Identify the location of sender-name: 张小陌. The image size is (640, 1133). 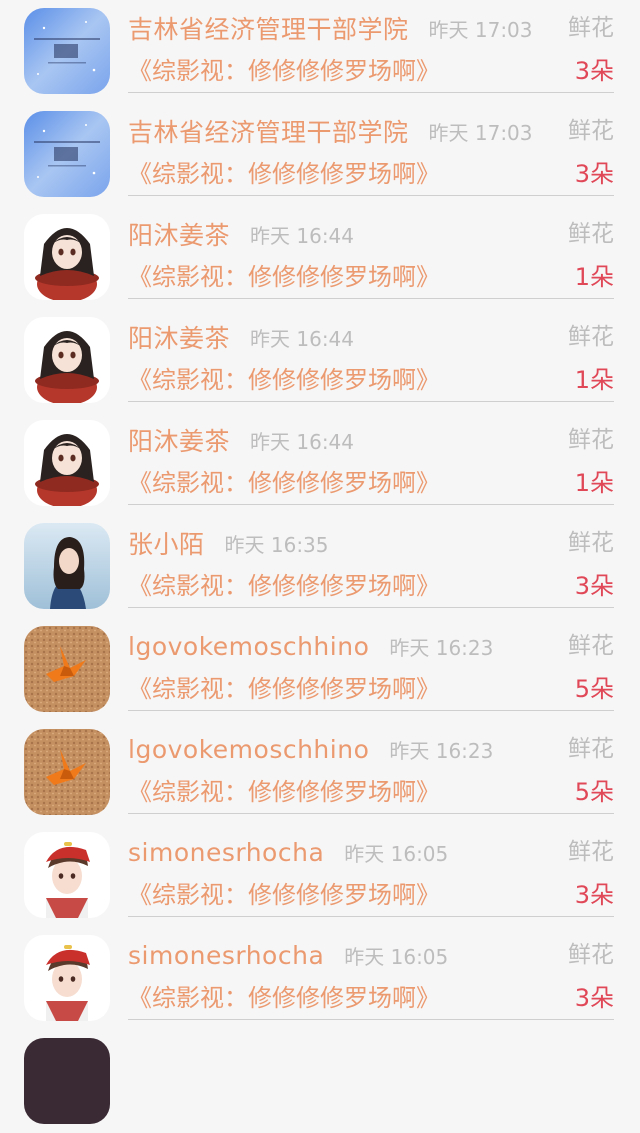
(166, 543).